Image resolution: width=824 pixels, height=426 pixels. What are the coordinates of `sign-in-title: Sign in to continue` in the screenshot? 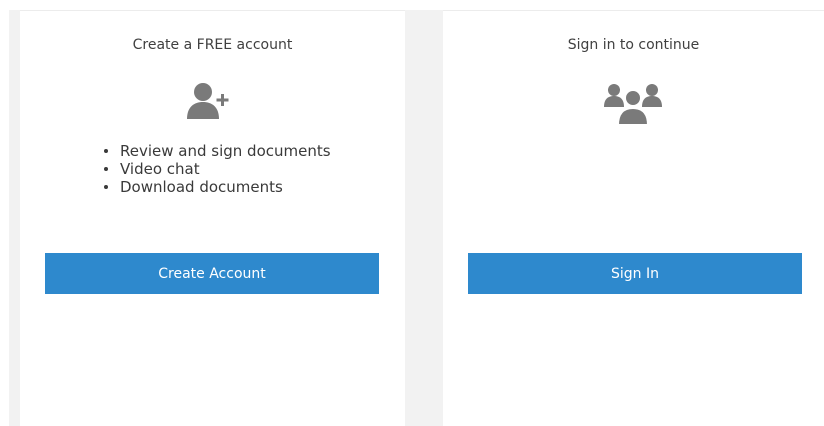 It's located at (633, 45).